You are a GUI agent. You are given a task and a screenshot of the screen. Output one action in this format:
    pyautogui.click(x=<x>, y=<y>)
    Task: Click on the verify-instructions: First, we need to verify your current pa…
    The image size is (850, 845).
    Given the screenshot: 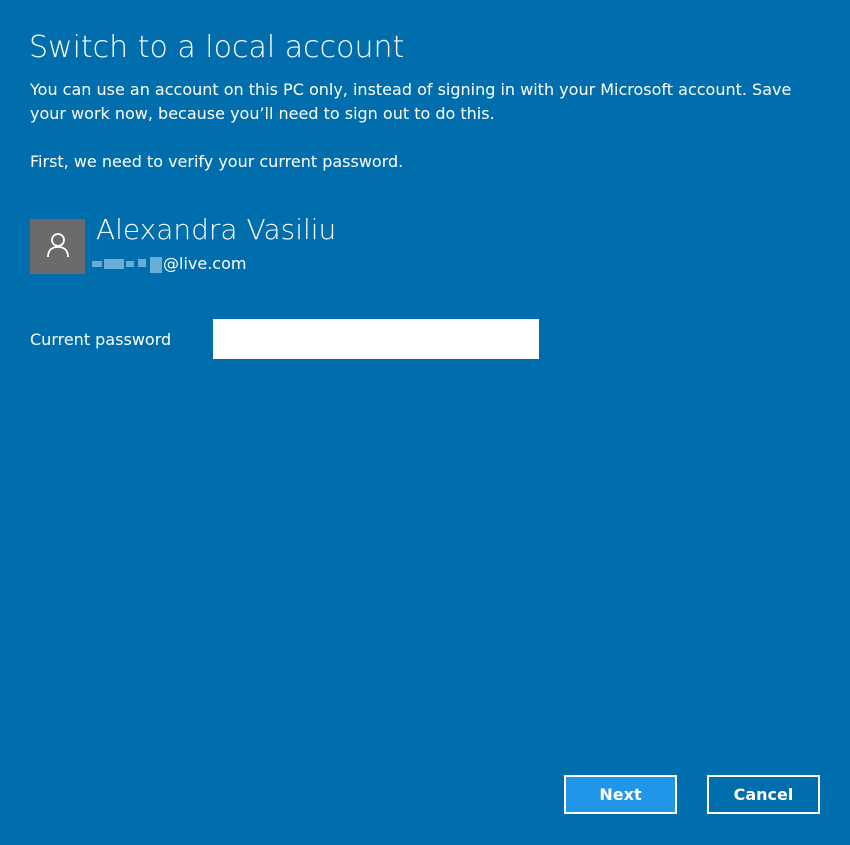 What is the action you would take?
    pyautogui.click(x=217, y=161)
    